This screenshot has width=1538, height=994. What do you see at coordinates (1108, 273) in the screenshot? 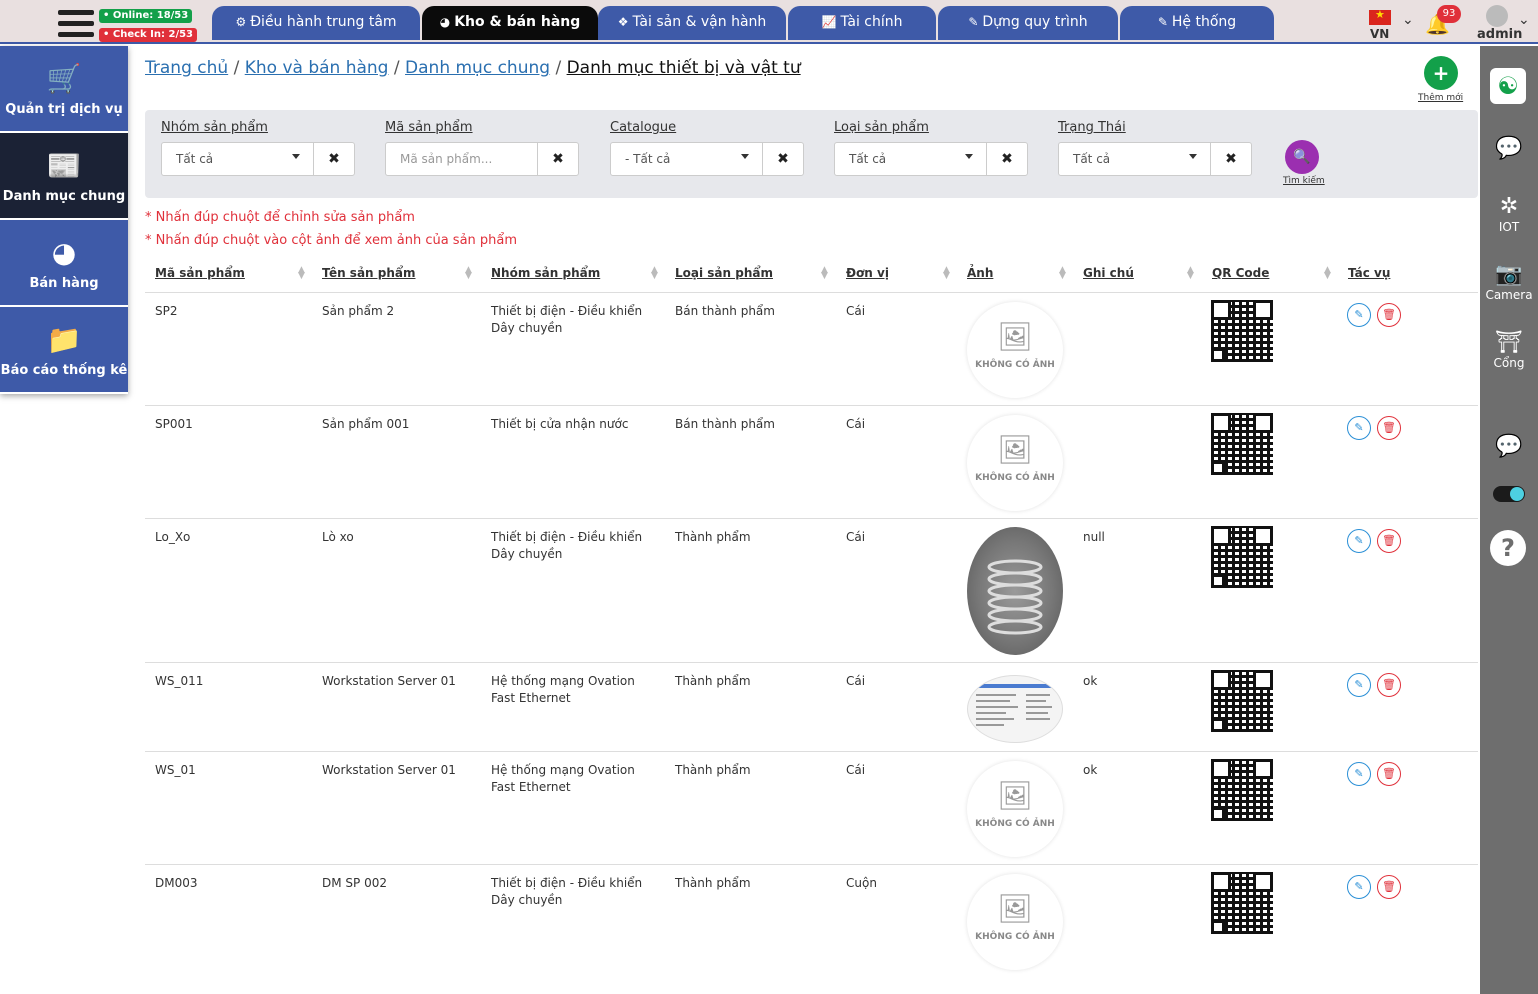
I see `column-header: Ghi chú` at bounding box center [1108, 273].